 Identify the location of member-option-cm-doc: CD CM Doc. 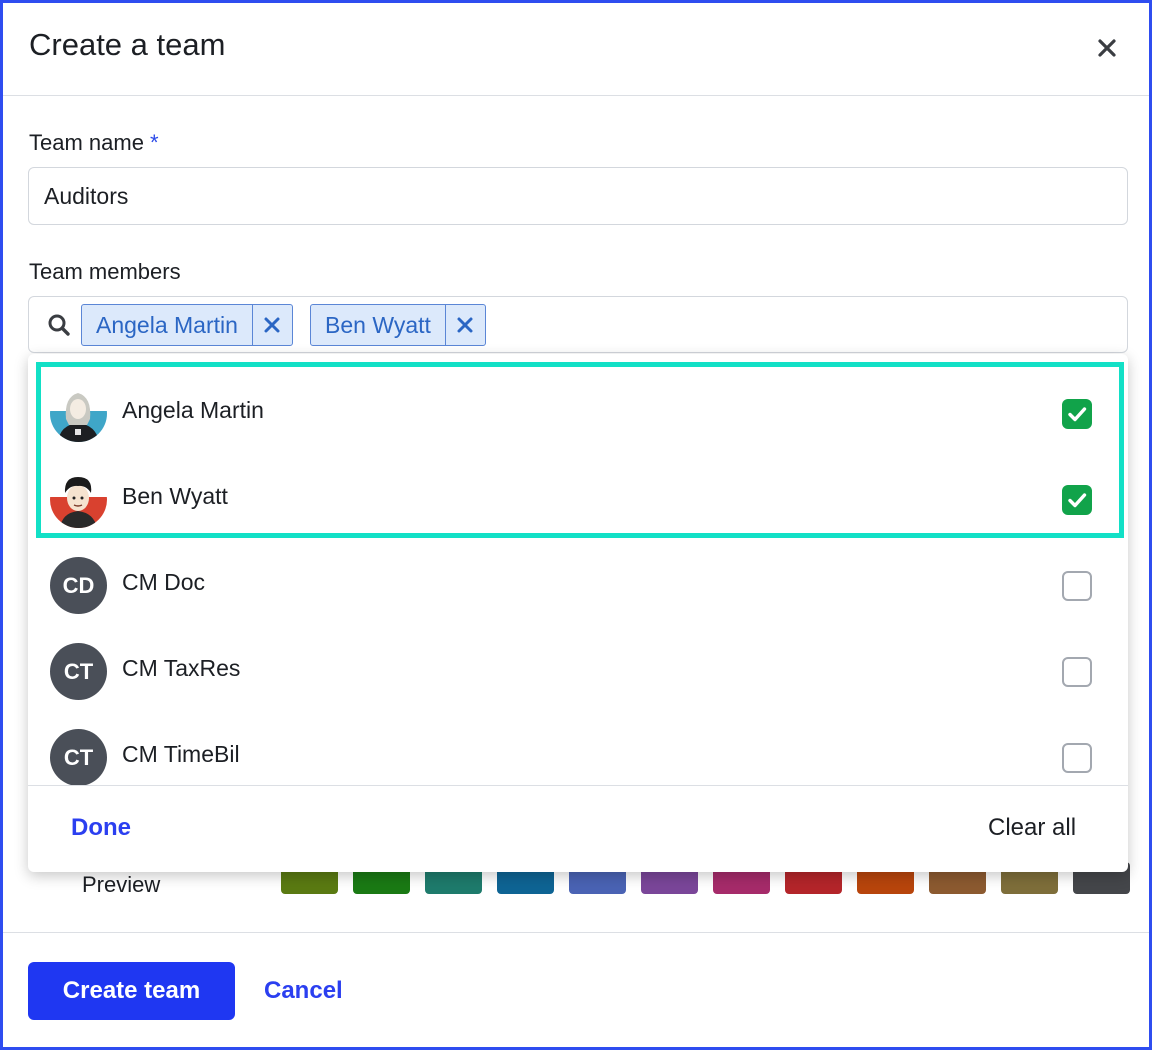
(578, 585).